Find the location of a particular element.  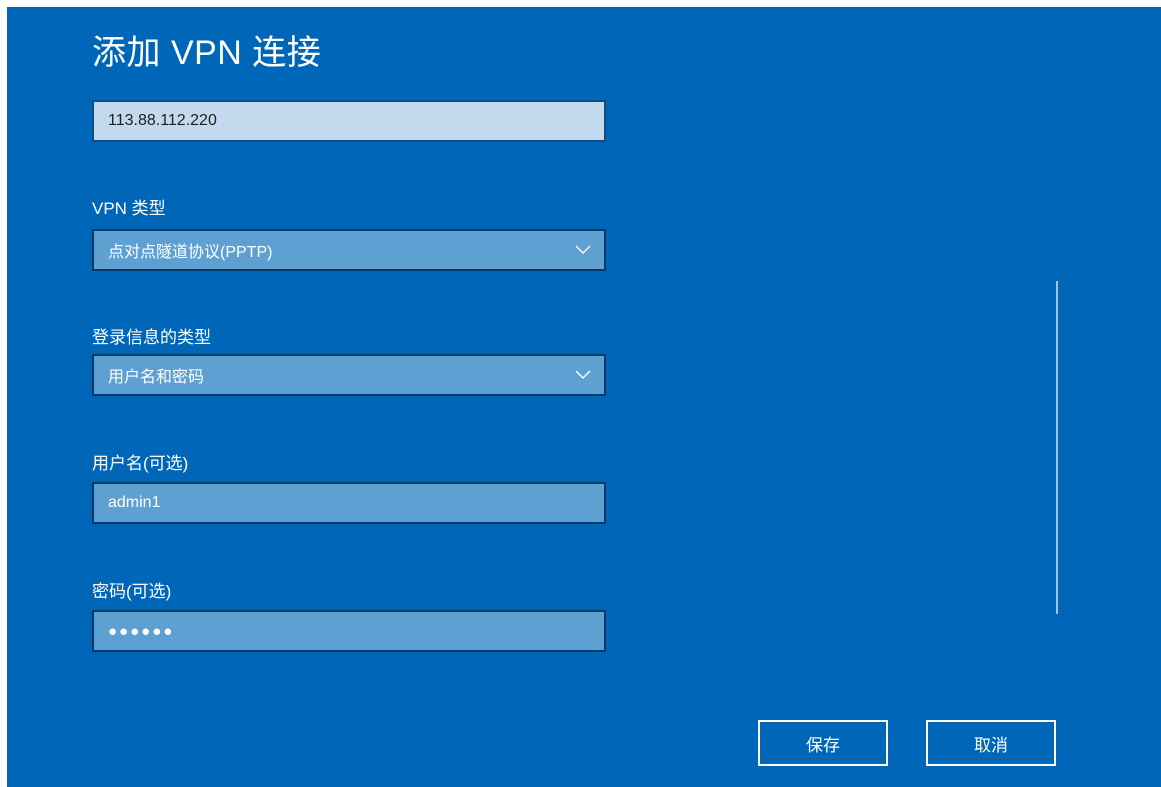

vpn-type-dropdown: 点对点隧道协议(PPTP) is located at coordinates (349, 250).